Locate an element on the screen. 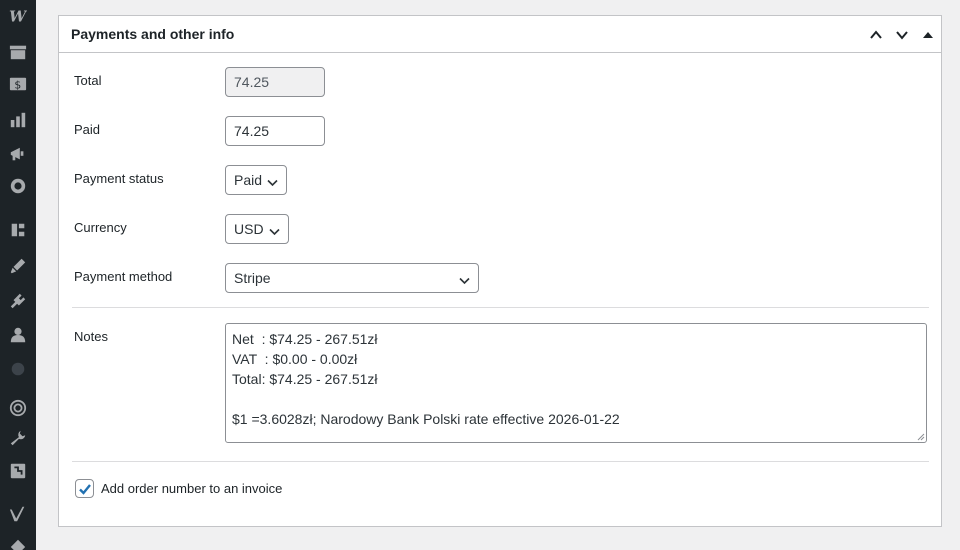  plugins-icon is located at coordinates (18, 301).